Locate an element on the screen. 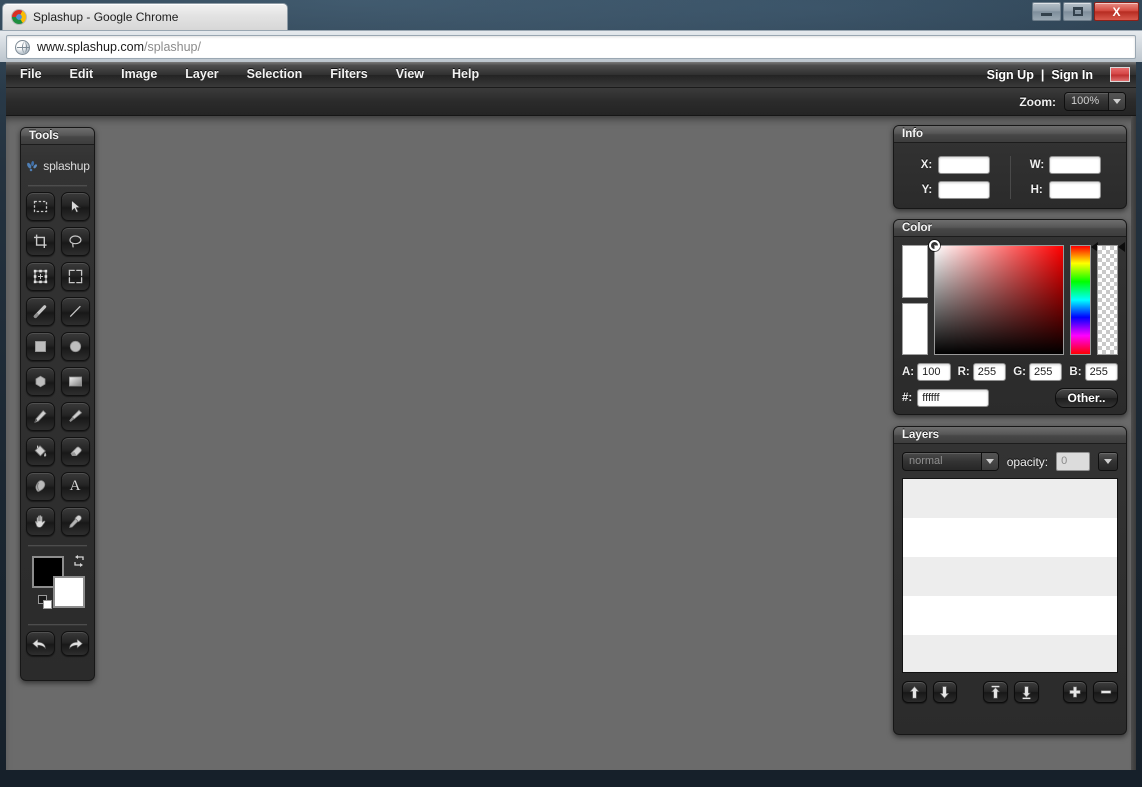 The width and height of the screenshot is (1142, 787). hand-tool is located at coordinates (40, 521).